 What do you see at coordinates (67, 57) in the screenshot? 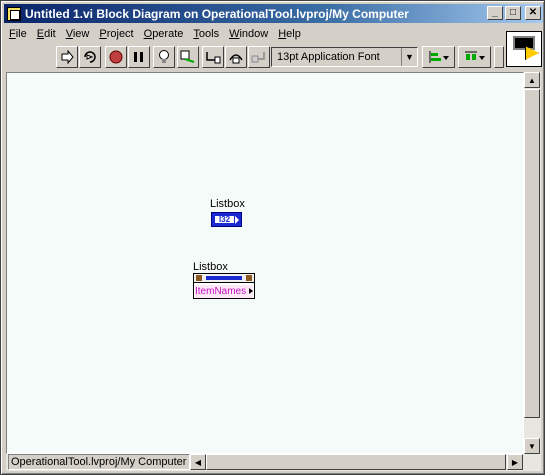
I see `run-arrow-icon` at bounding box center [67, 57].